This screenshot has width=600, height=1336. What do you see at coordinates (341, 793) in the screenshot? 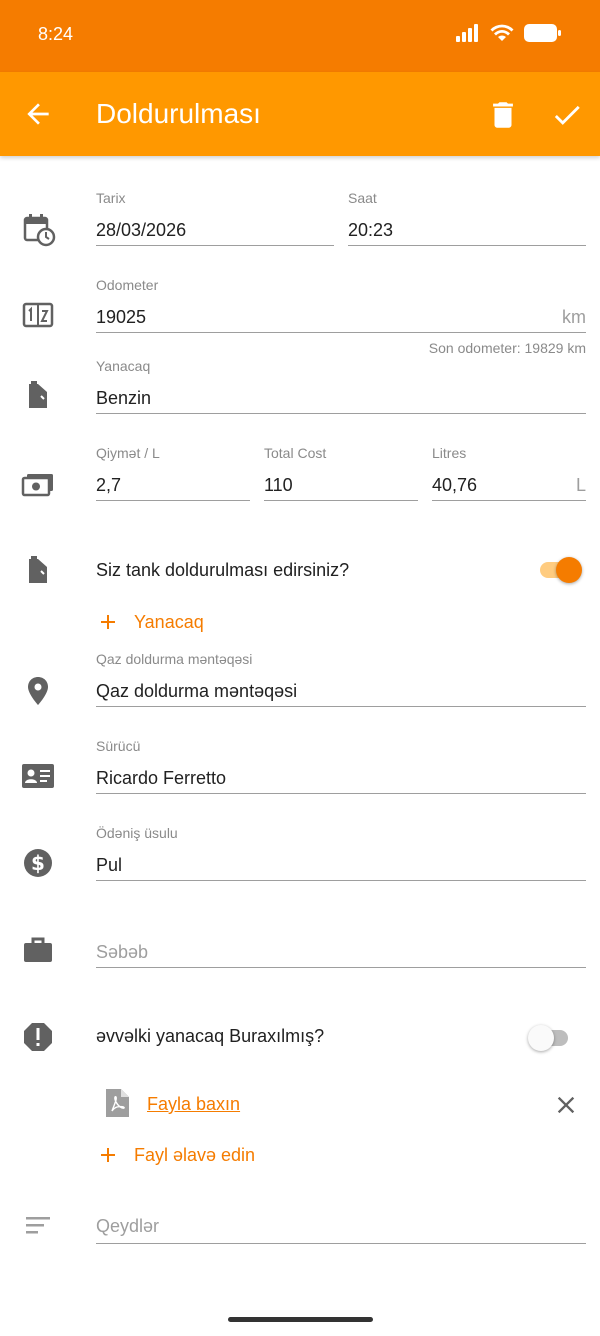
I see `driver-underline` at bounding box center [341, 793].